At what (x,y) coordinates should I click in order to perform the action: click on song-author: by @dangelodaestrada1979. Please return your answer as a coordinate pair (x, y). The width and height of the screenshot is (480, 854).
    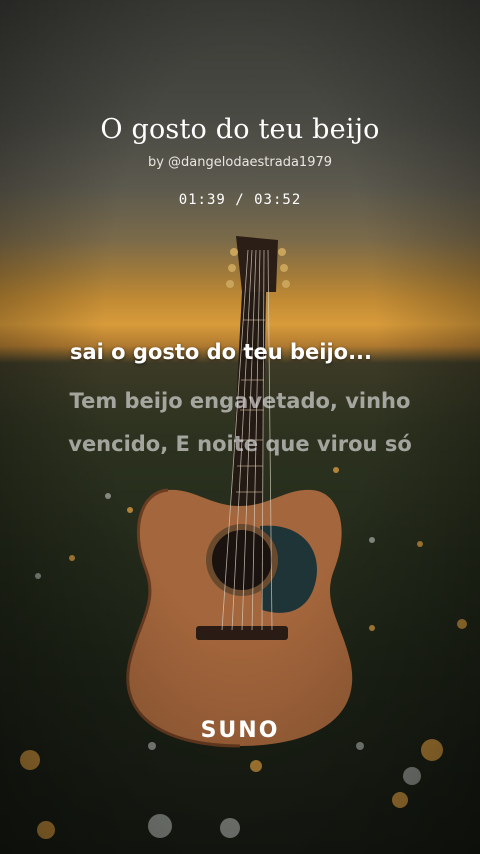
    Looking at the image, I should click on (240, 162).